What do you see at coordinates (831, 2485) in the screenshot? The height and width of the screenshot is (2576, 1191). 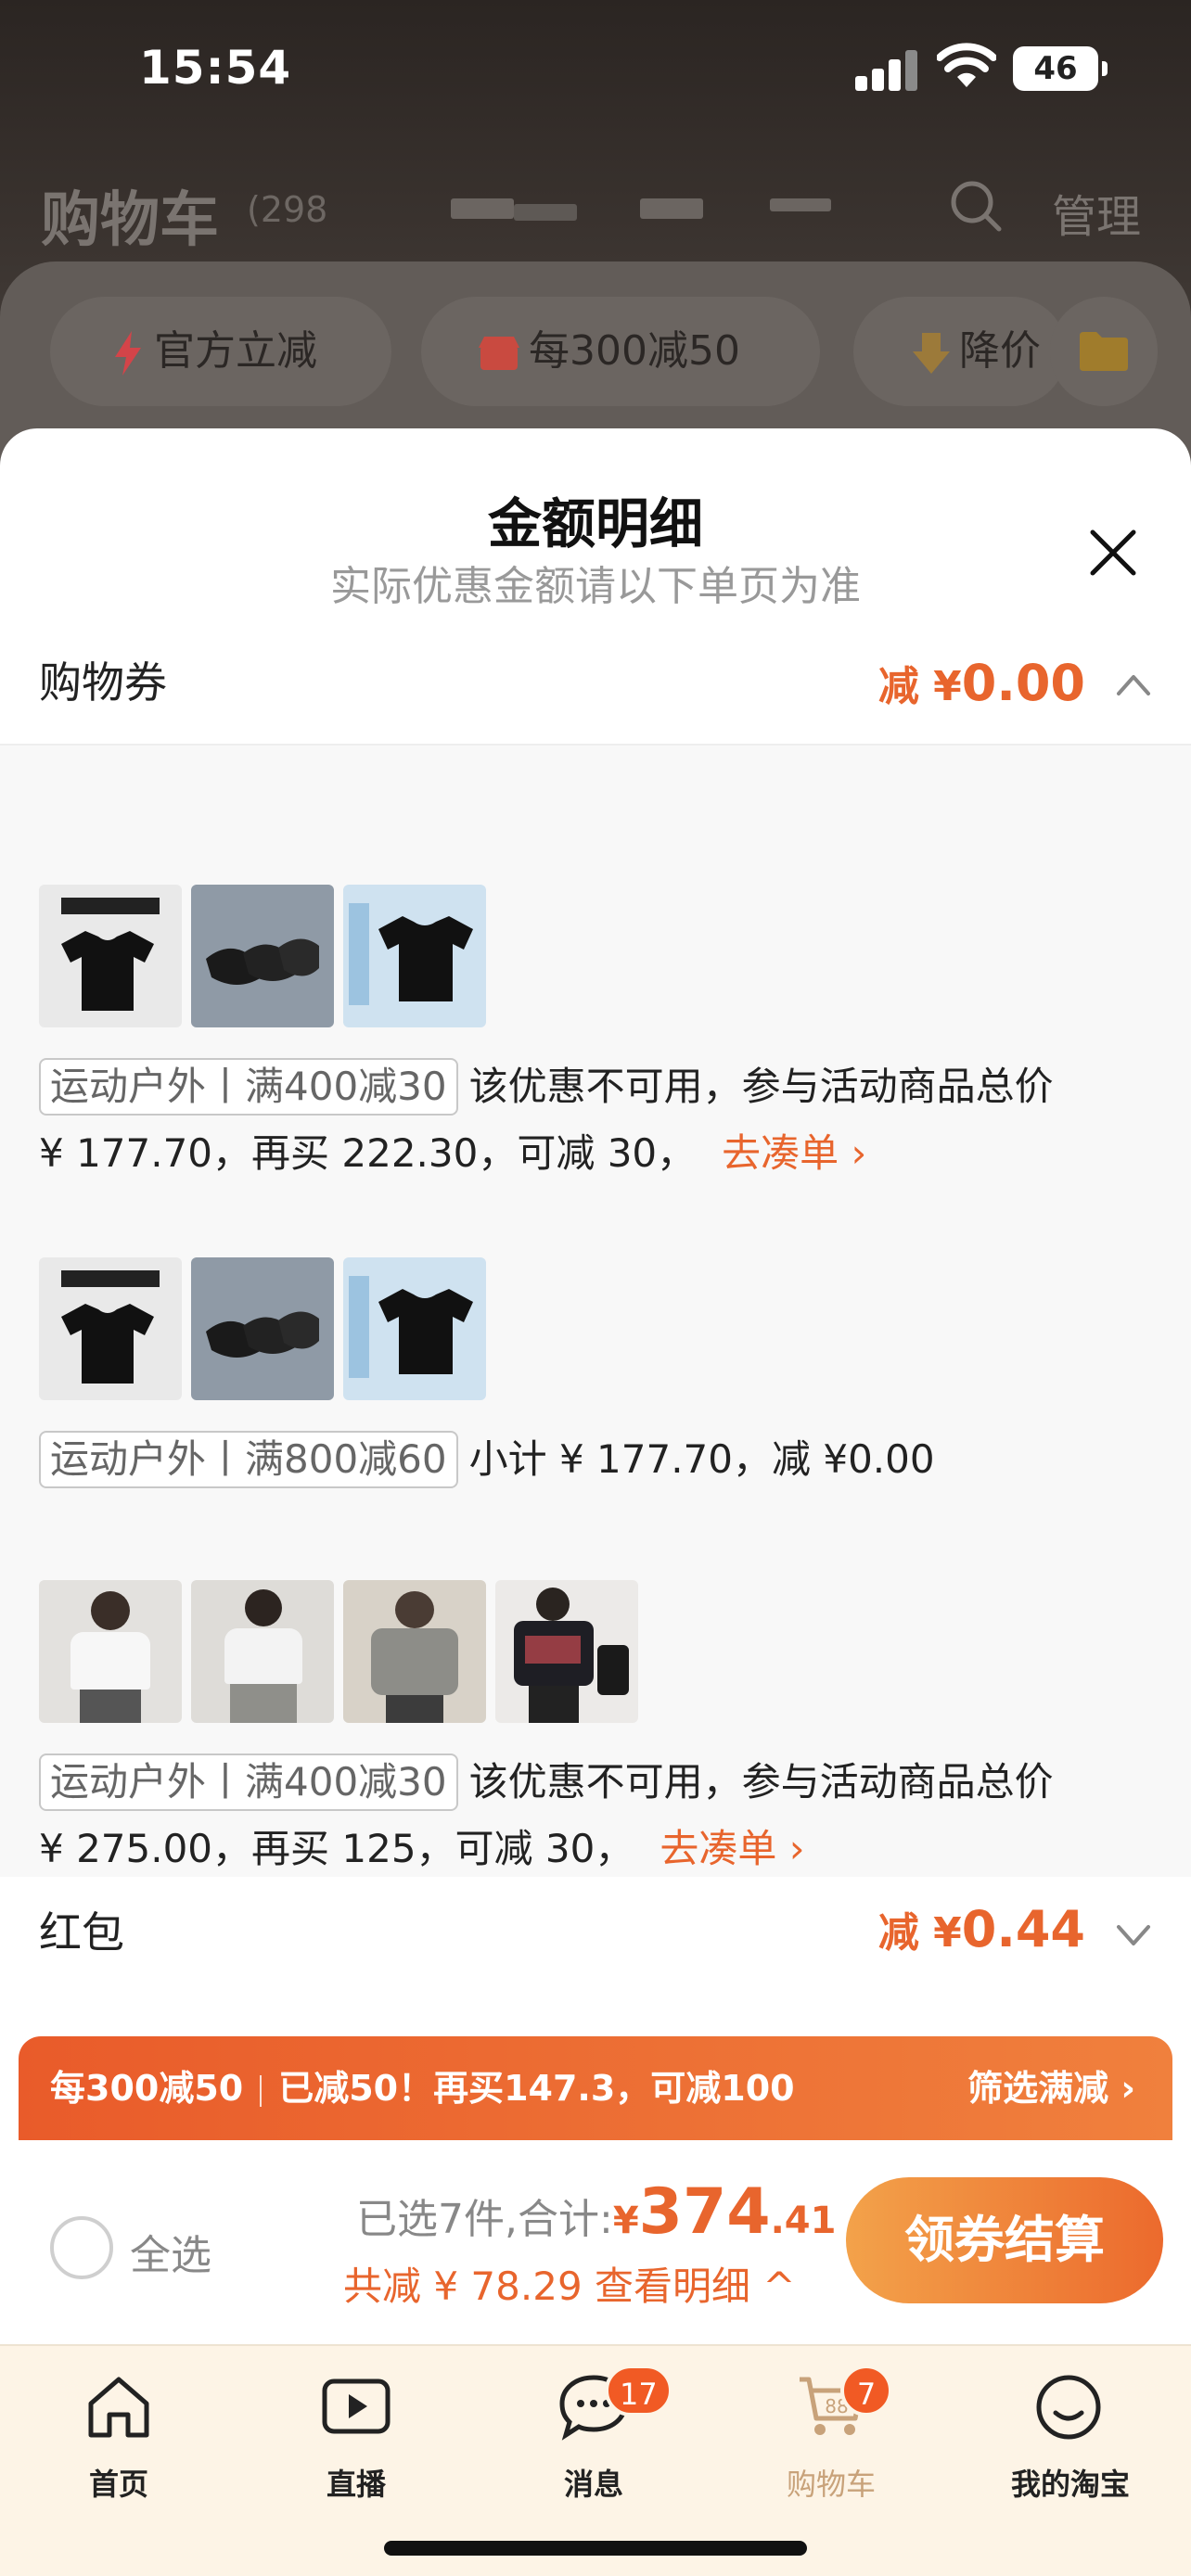 I see `tab-label: 购物车` at bounding box center [831, 2485].